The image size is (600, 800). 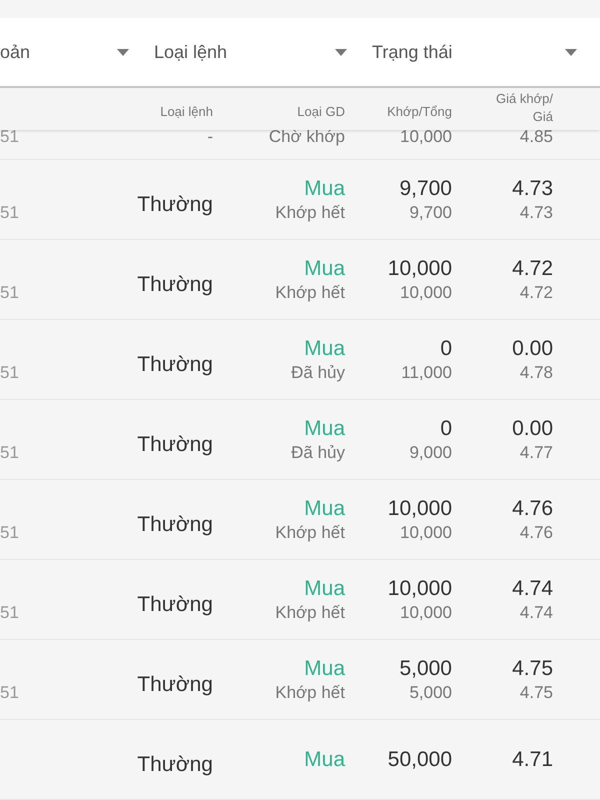 I want to click on matched-price: 4.72, so click(x=532, y=269).